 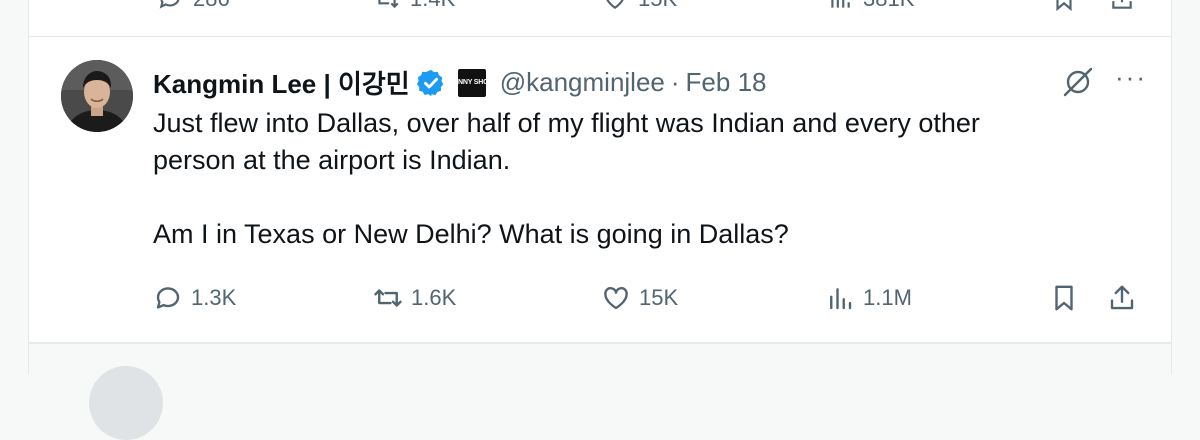 I want to click on author-name: Kangmin Lee | 이강민, so click(x=281, y=82).